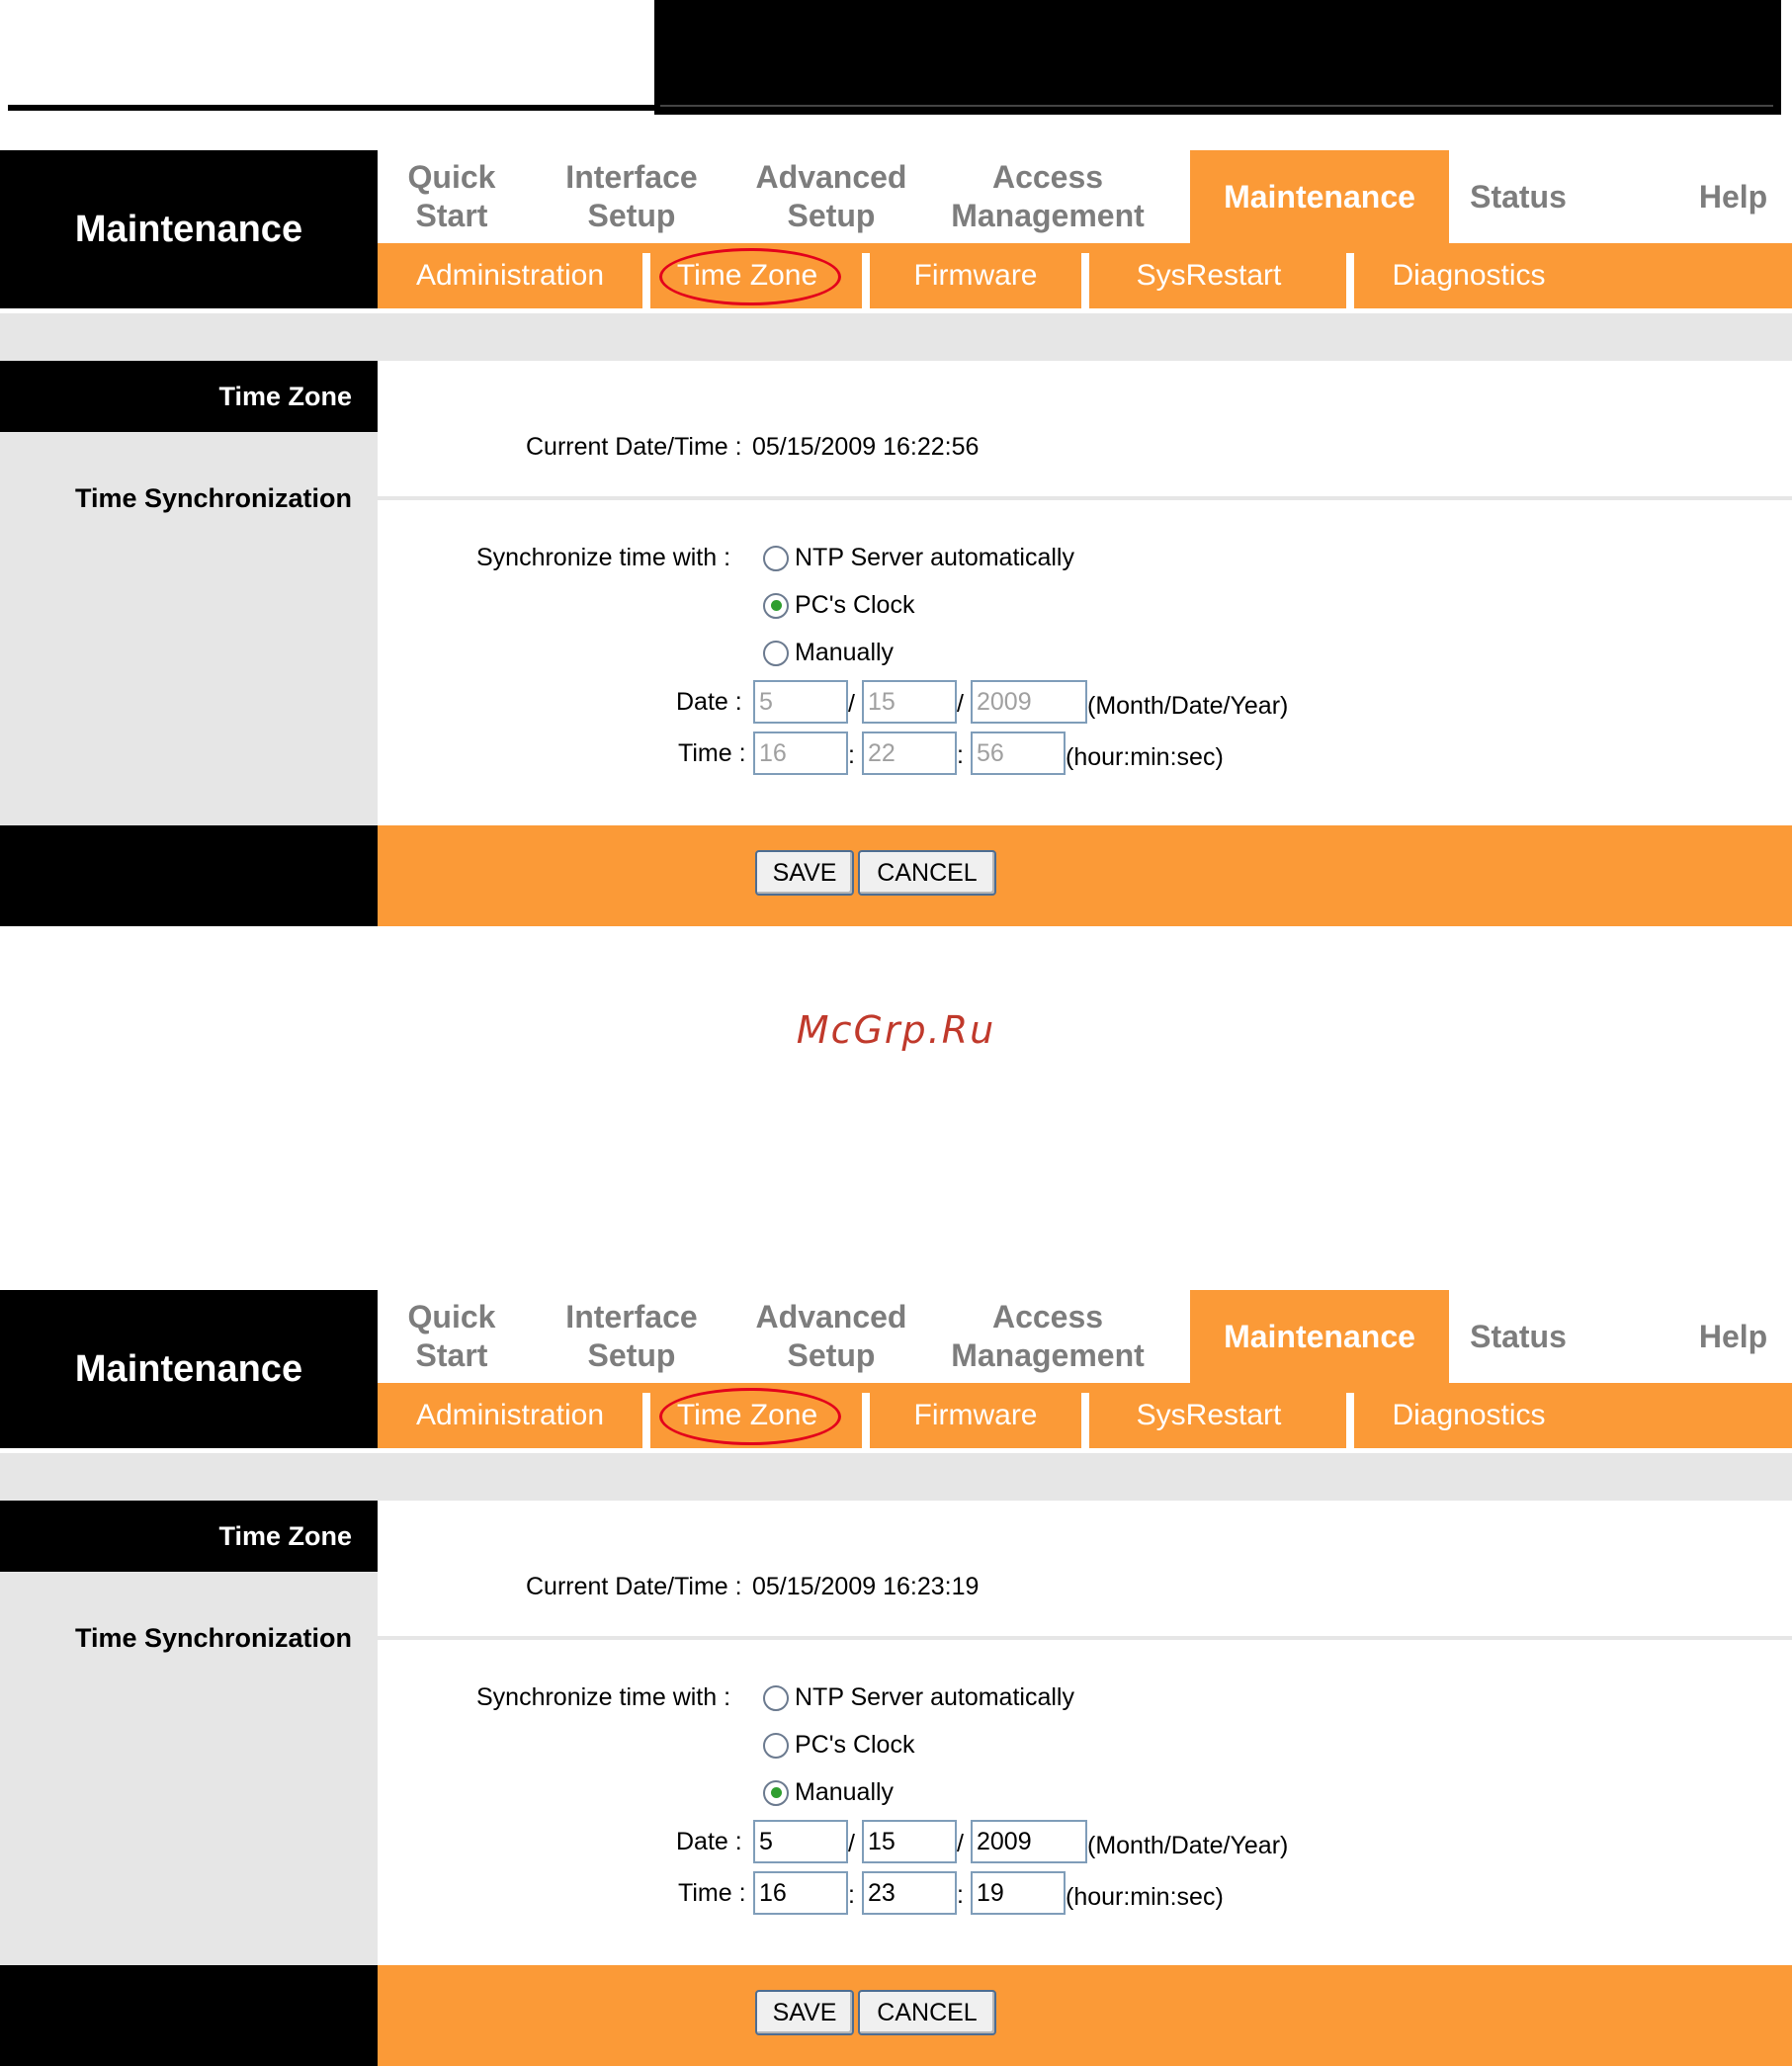  I want to click on radio-manually-label: Manually, so click(845, 652).